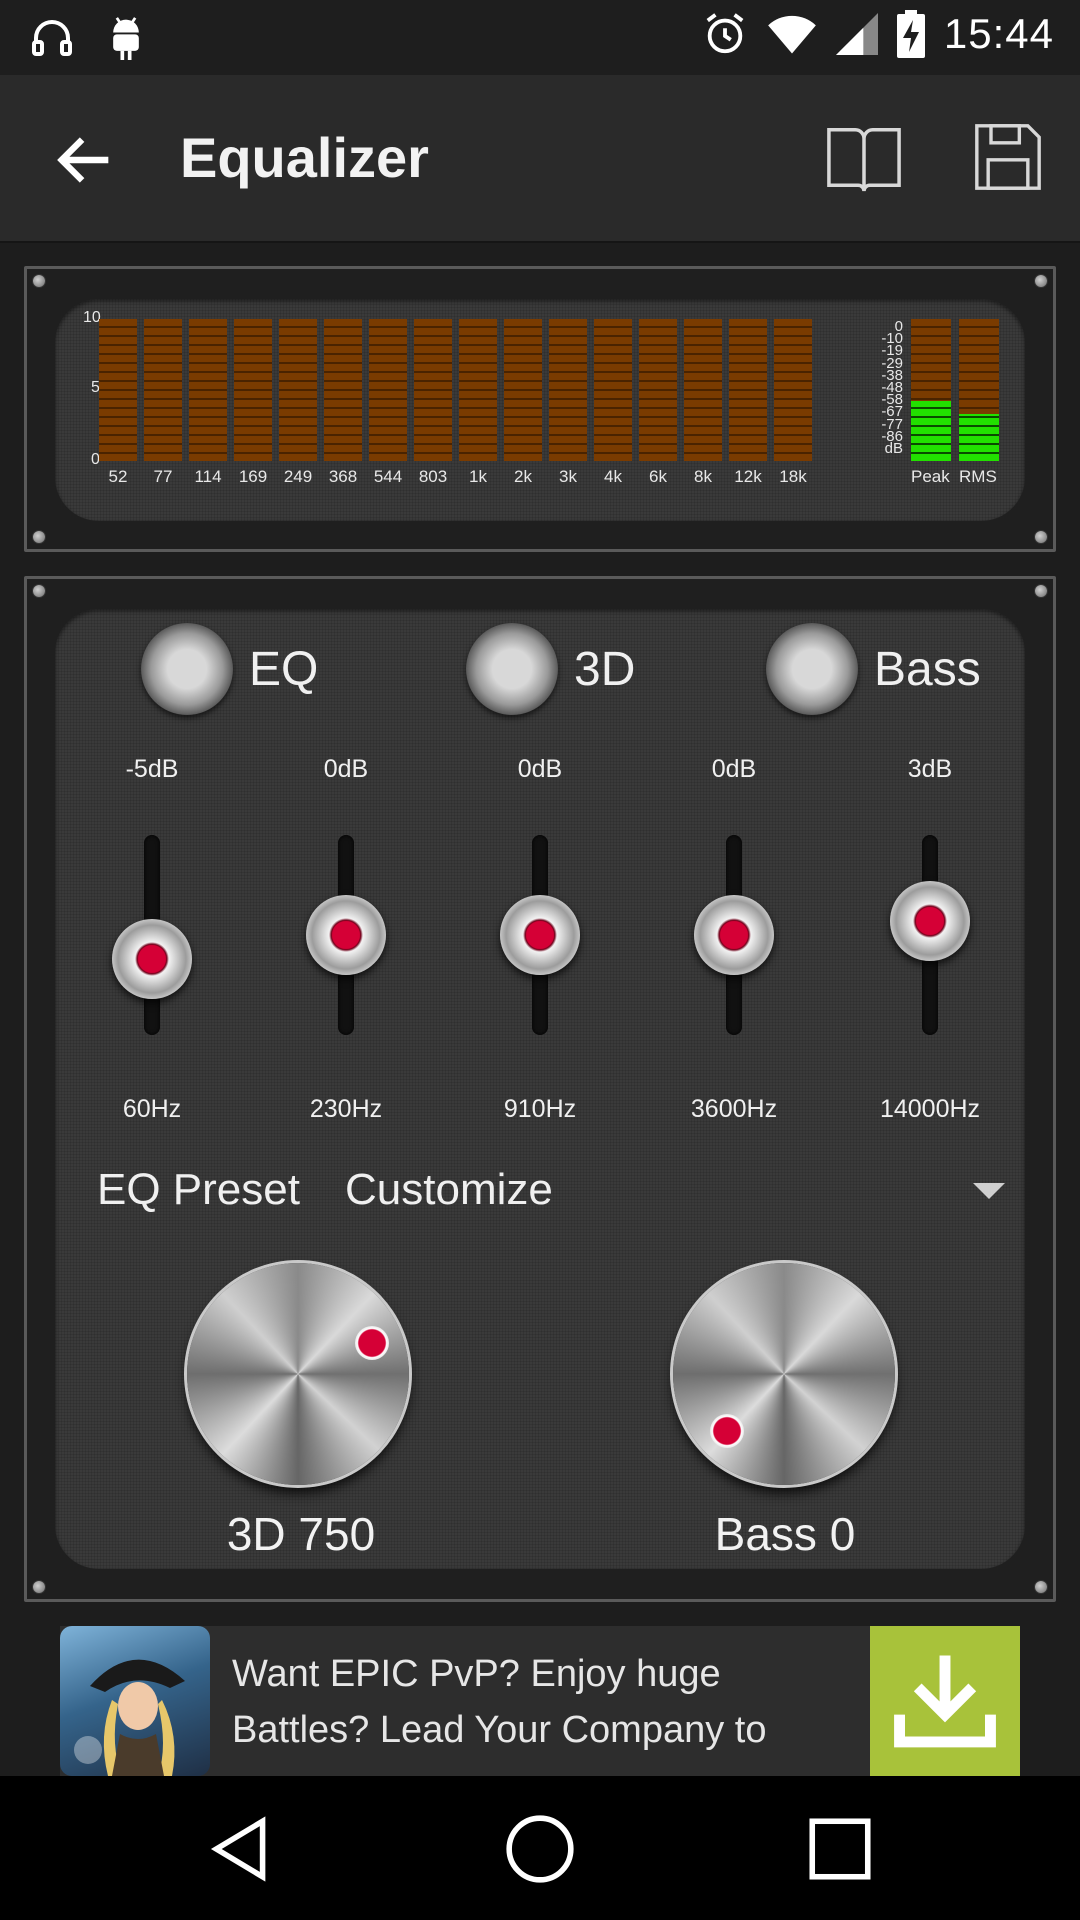 The height and width of the screenshot is (1920, 1080). What do you see at coordinates (118, 476) in the screenshot?
I see `spectrum-band-label: 52` at bounding box center [118, 476].